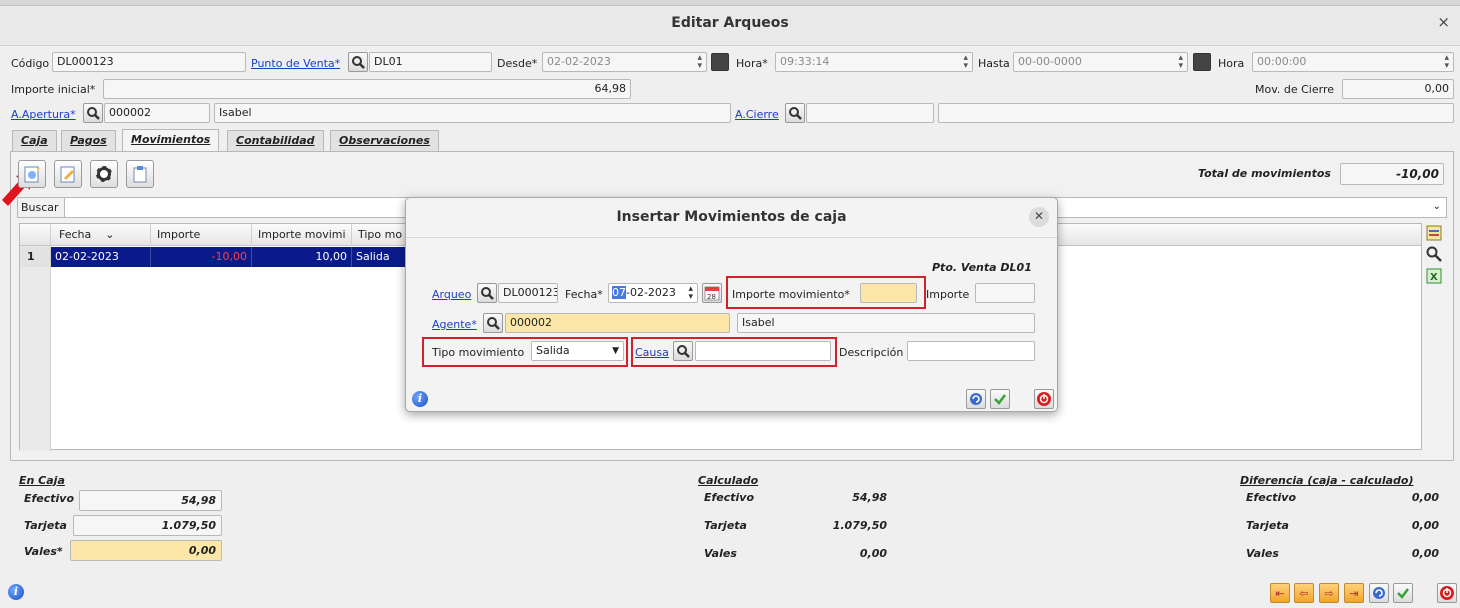  I want to click on next-record-button: ⇨, so click(1329, 593).